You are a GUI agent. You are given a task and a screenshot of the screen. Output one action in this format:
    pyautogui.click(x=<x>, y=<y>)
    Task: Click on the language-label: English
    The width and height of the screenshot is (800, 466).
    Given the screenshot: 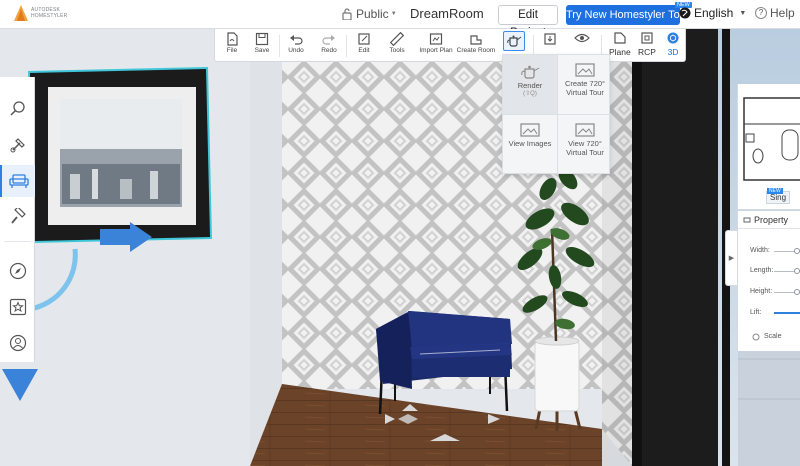 What is the action you would take?
    pyautogui.click(x=714, y=13)
    